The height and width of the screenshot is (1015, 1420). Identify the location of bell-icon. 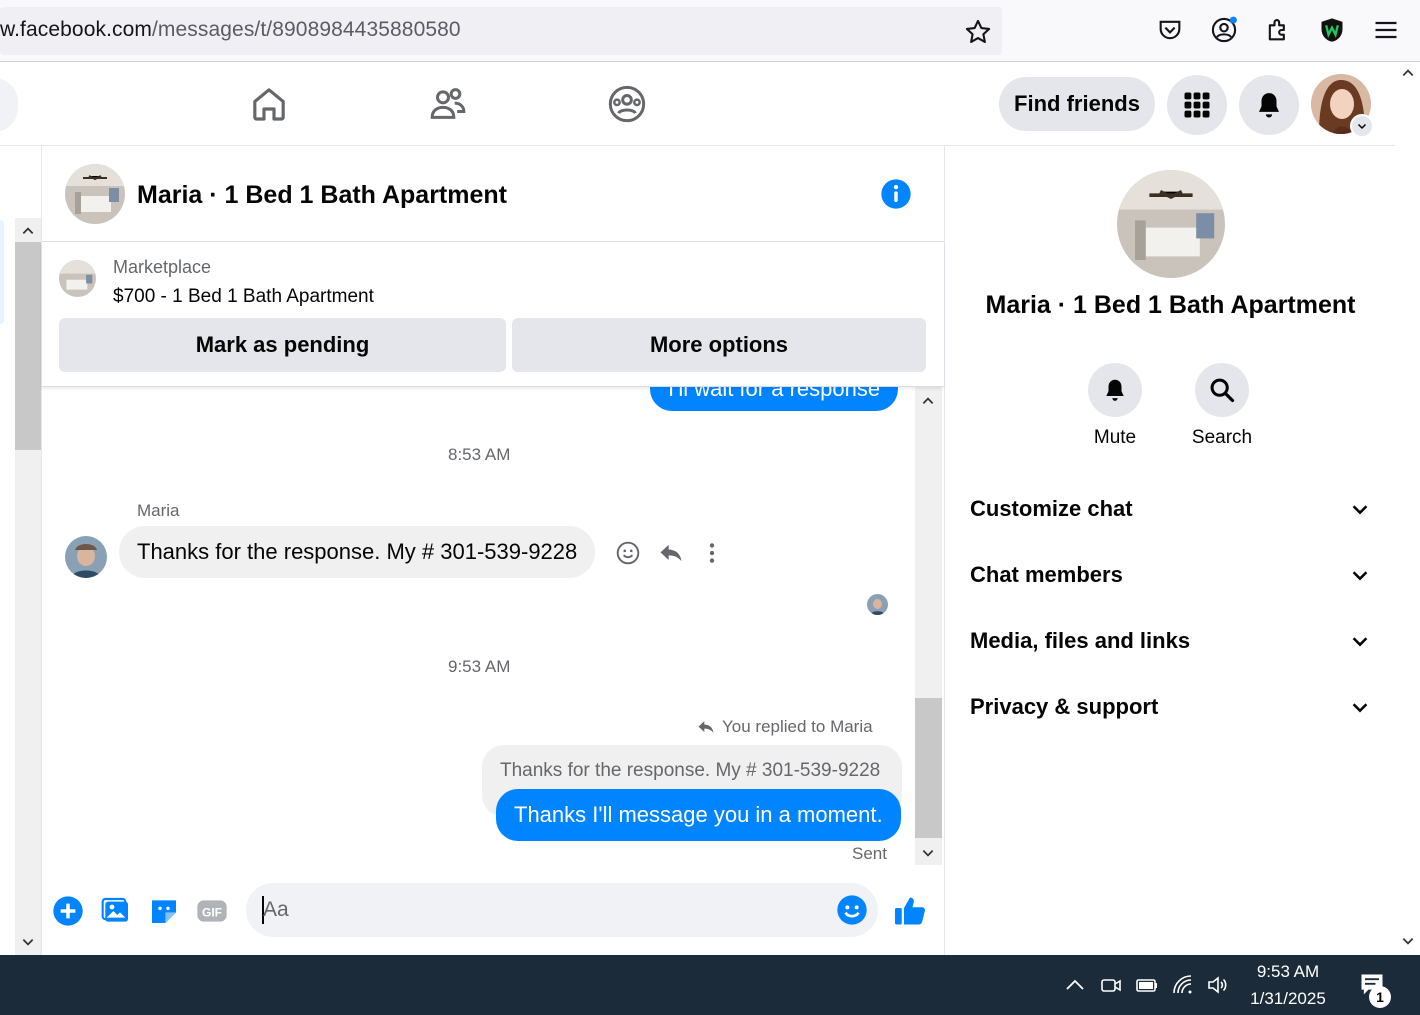
(1269, 105).